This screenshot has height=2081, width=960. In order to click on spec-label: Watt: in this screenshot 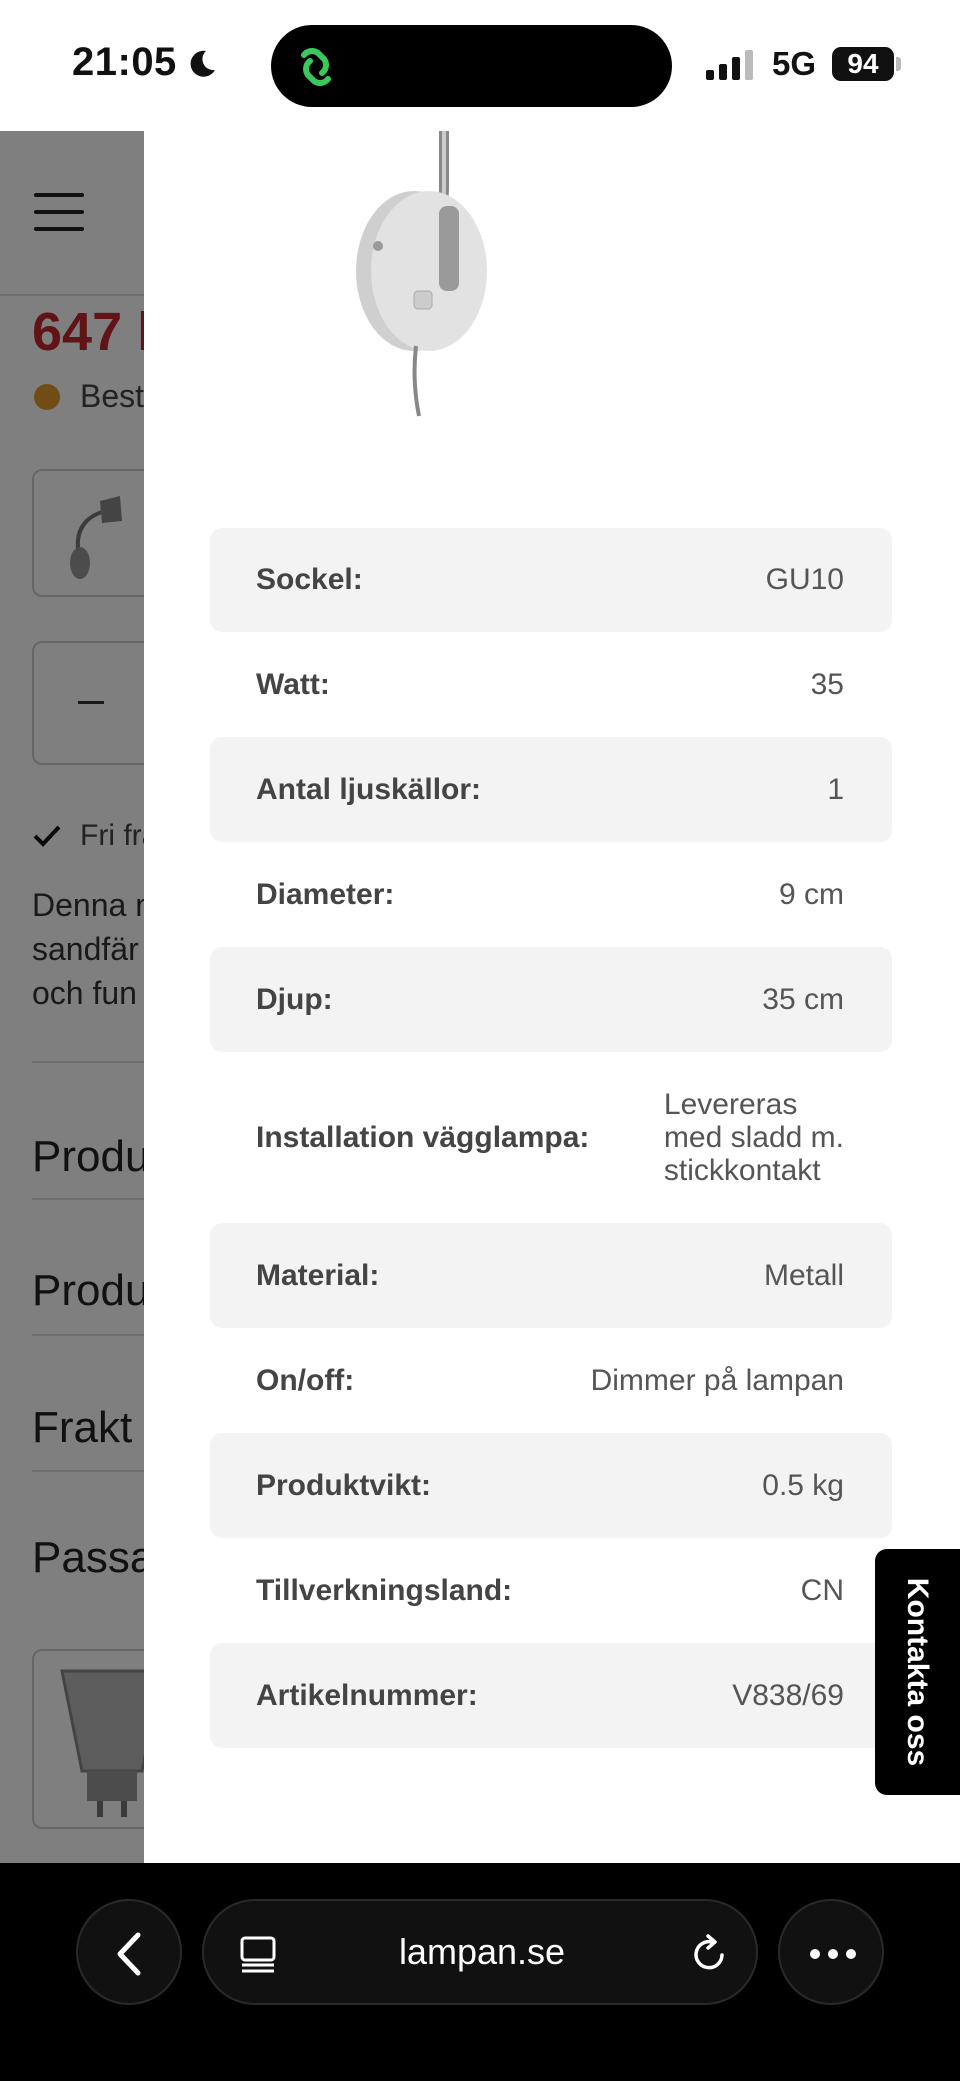, I will do `click(293, 684)`.